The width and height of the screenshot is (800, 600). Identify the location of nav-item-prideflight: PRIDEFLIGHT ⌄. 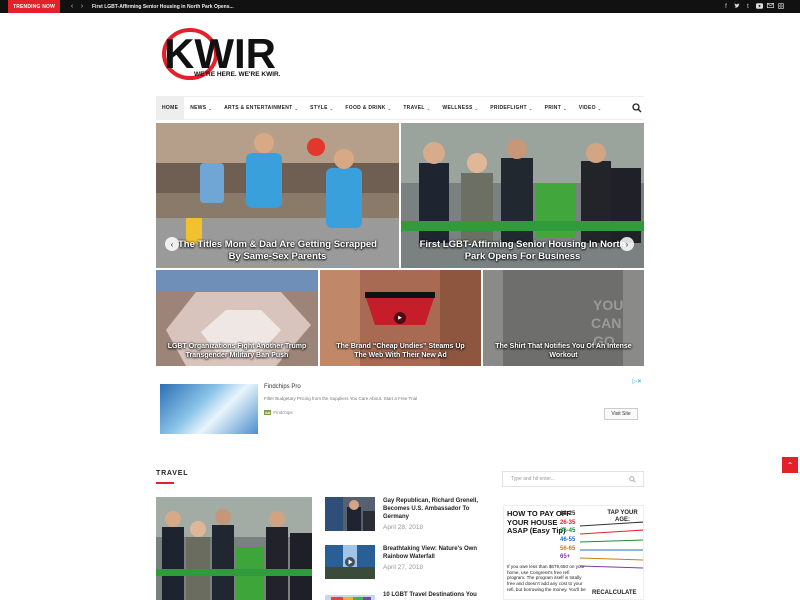
(511, 108).